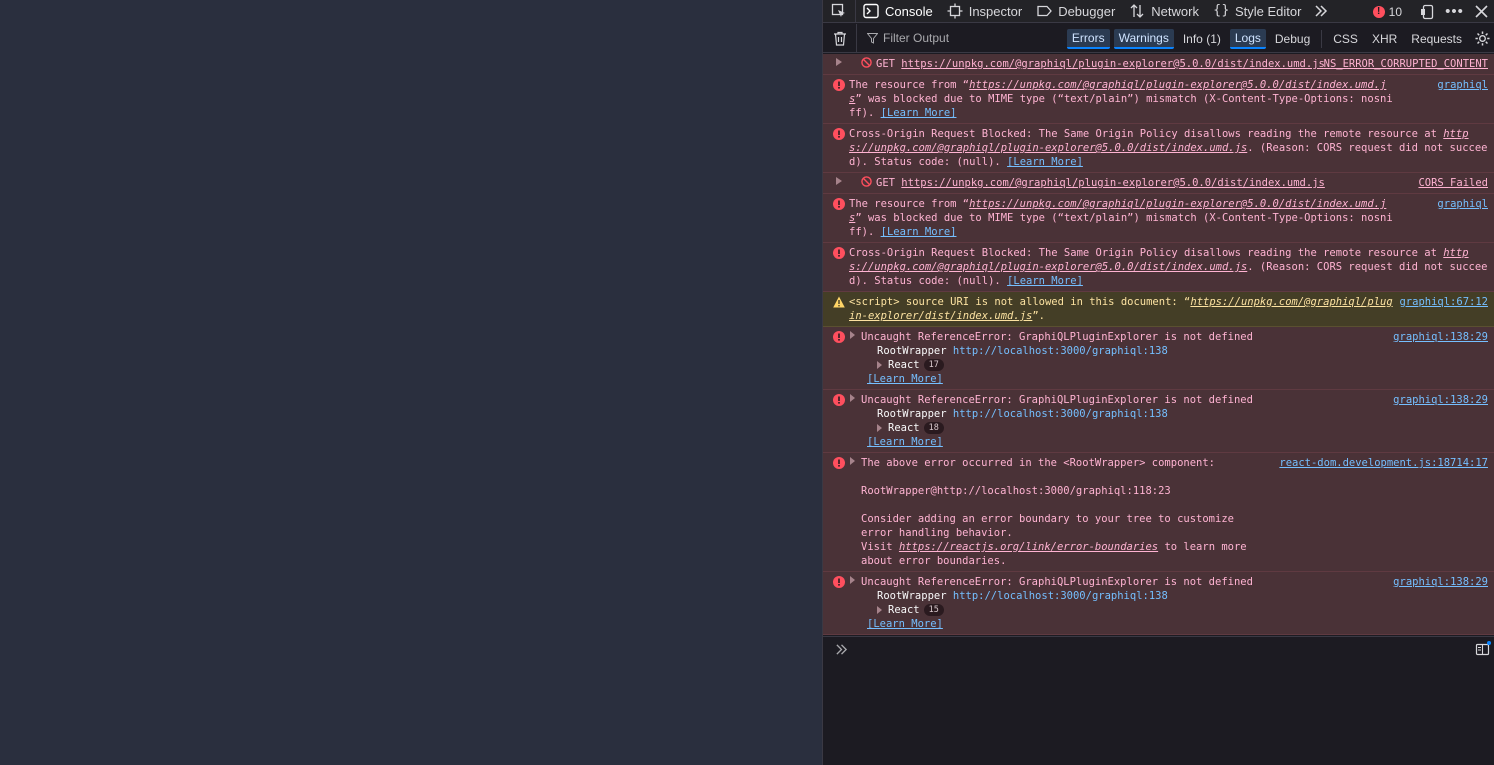  Describe the element at coordinates (871, 11) in the screenshot. I see `console-icon` at that location.